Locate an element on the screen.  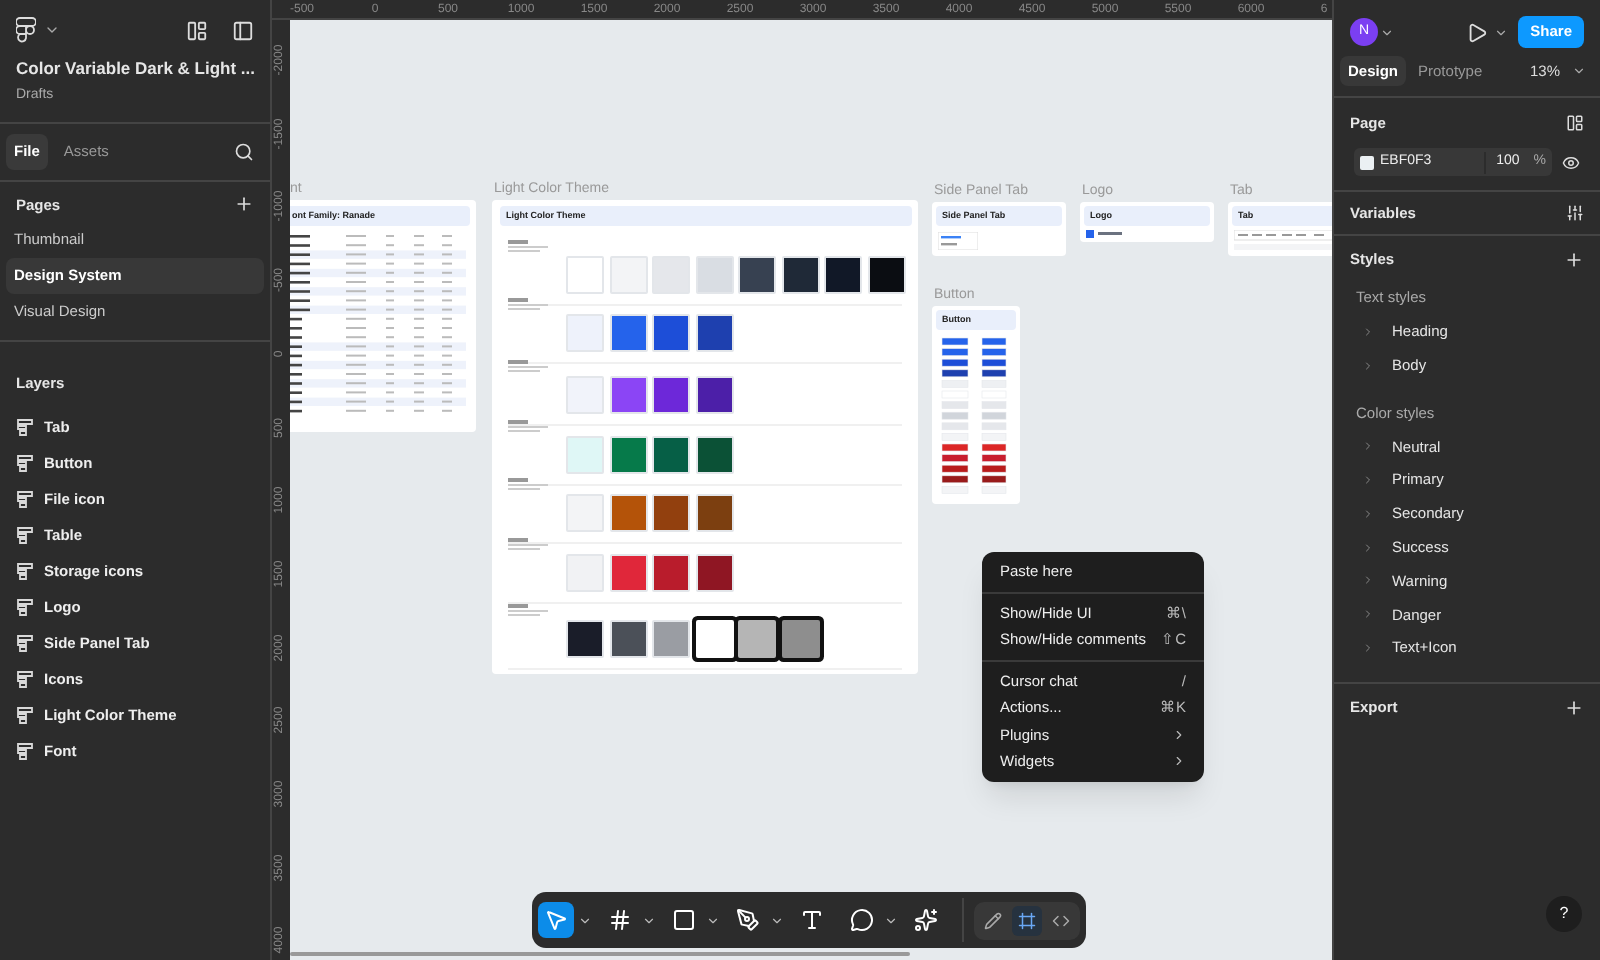
pen-tool-icon is located at coordinates (748, 920).